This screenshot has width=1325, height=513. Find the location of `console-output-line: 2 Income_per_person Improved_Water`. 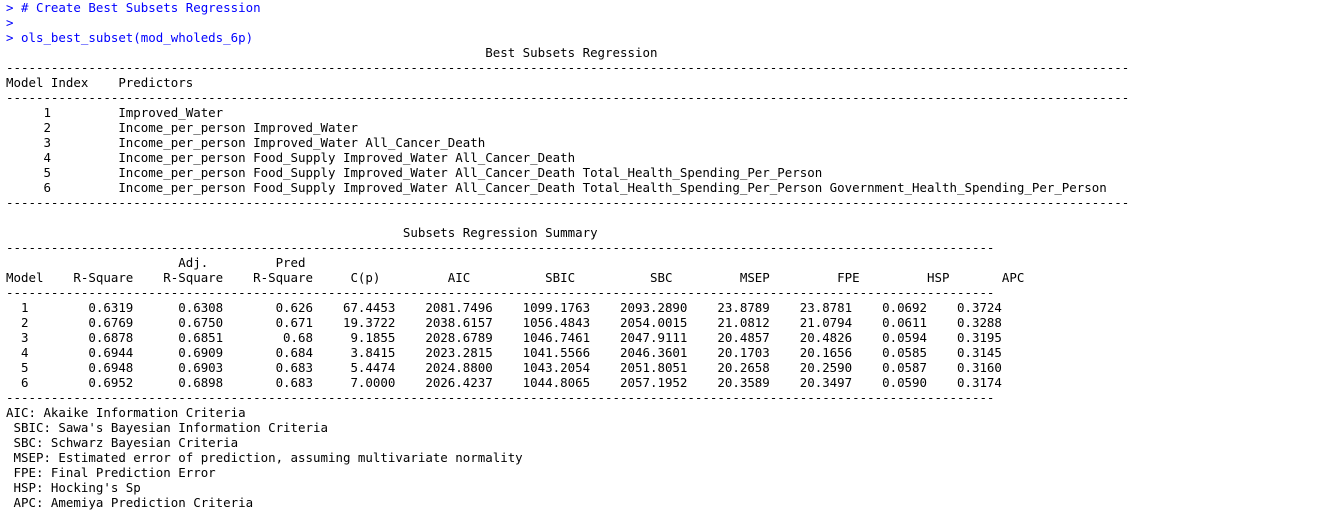

console-output-line: 2 Income_per_person Improved_Water is located at coordinates (182, 127).